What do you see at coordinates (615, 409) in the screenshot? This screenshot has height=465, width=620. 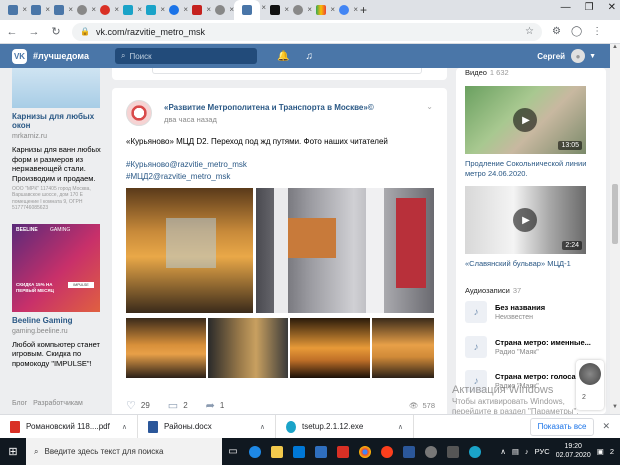 I see `scroll-down-icon: ▼` at bounding box center [615, 409].